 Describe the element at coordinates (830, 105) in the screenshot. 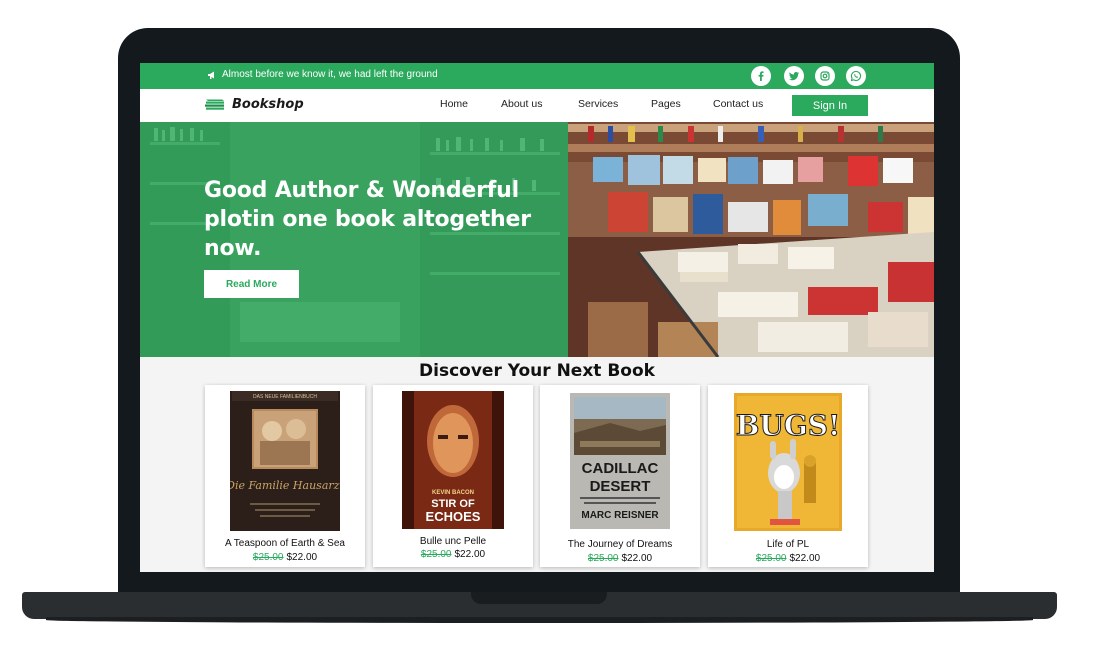

I see `sign-in-button: Sign In` at that location.